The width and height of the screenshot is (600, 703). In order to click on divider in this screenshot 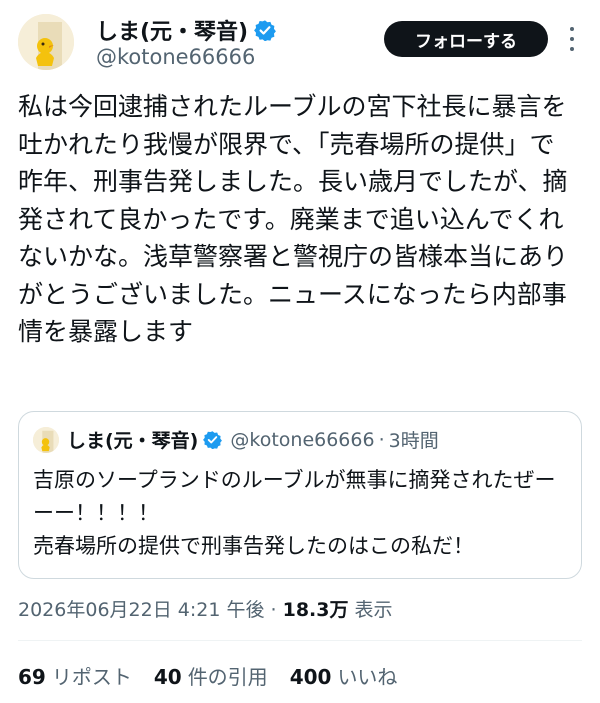, I will do `click(300, 640)`.